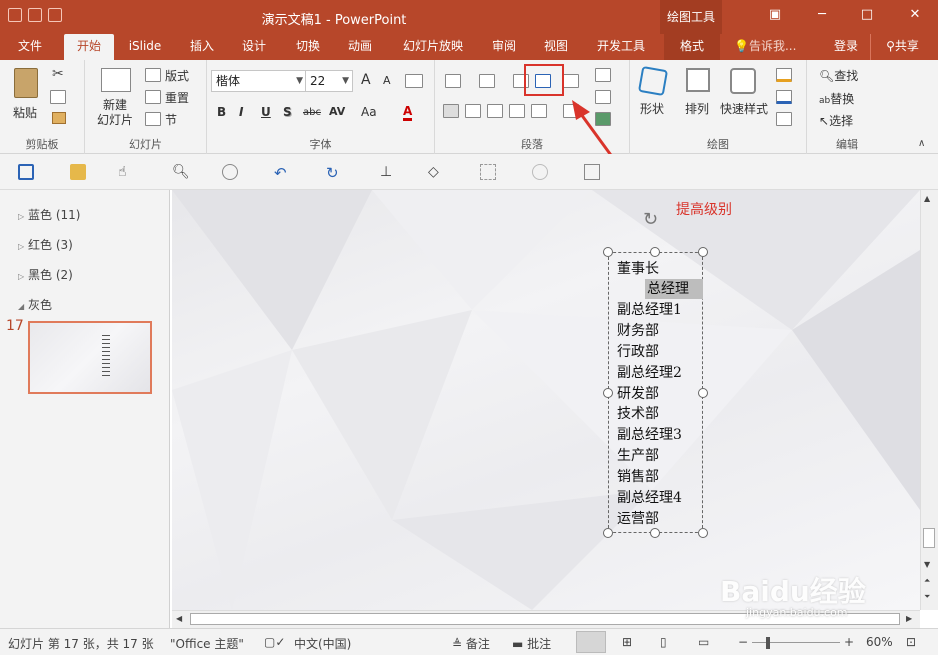 This screenshot has height=655, width=938. Describe the element at coordinates (495, 111) in the screenshot. I see `align-right-icon` at that location.